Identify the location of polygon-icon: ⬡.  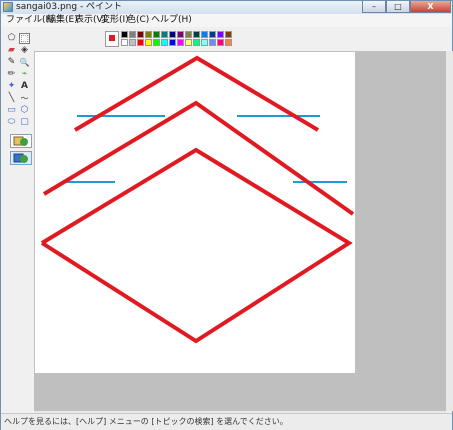
(24, 110).